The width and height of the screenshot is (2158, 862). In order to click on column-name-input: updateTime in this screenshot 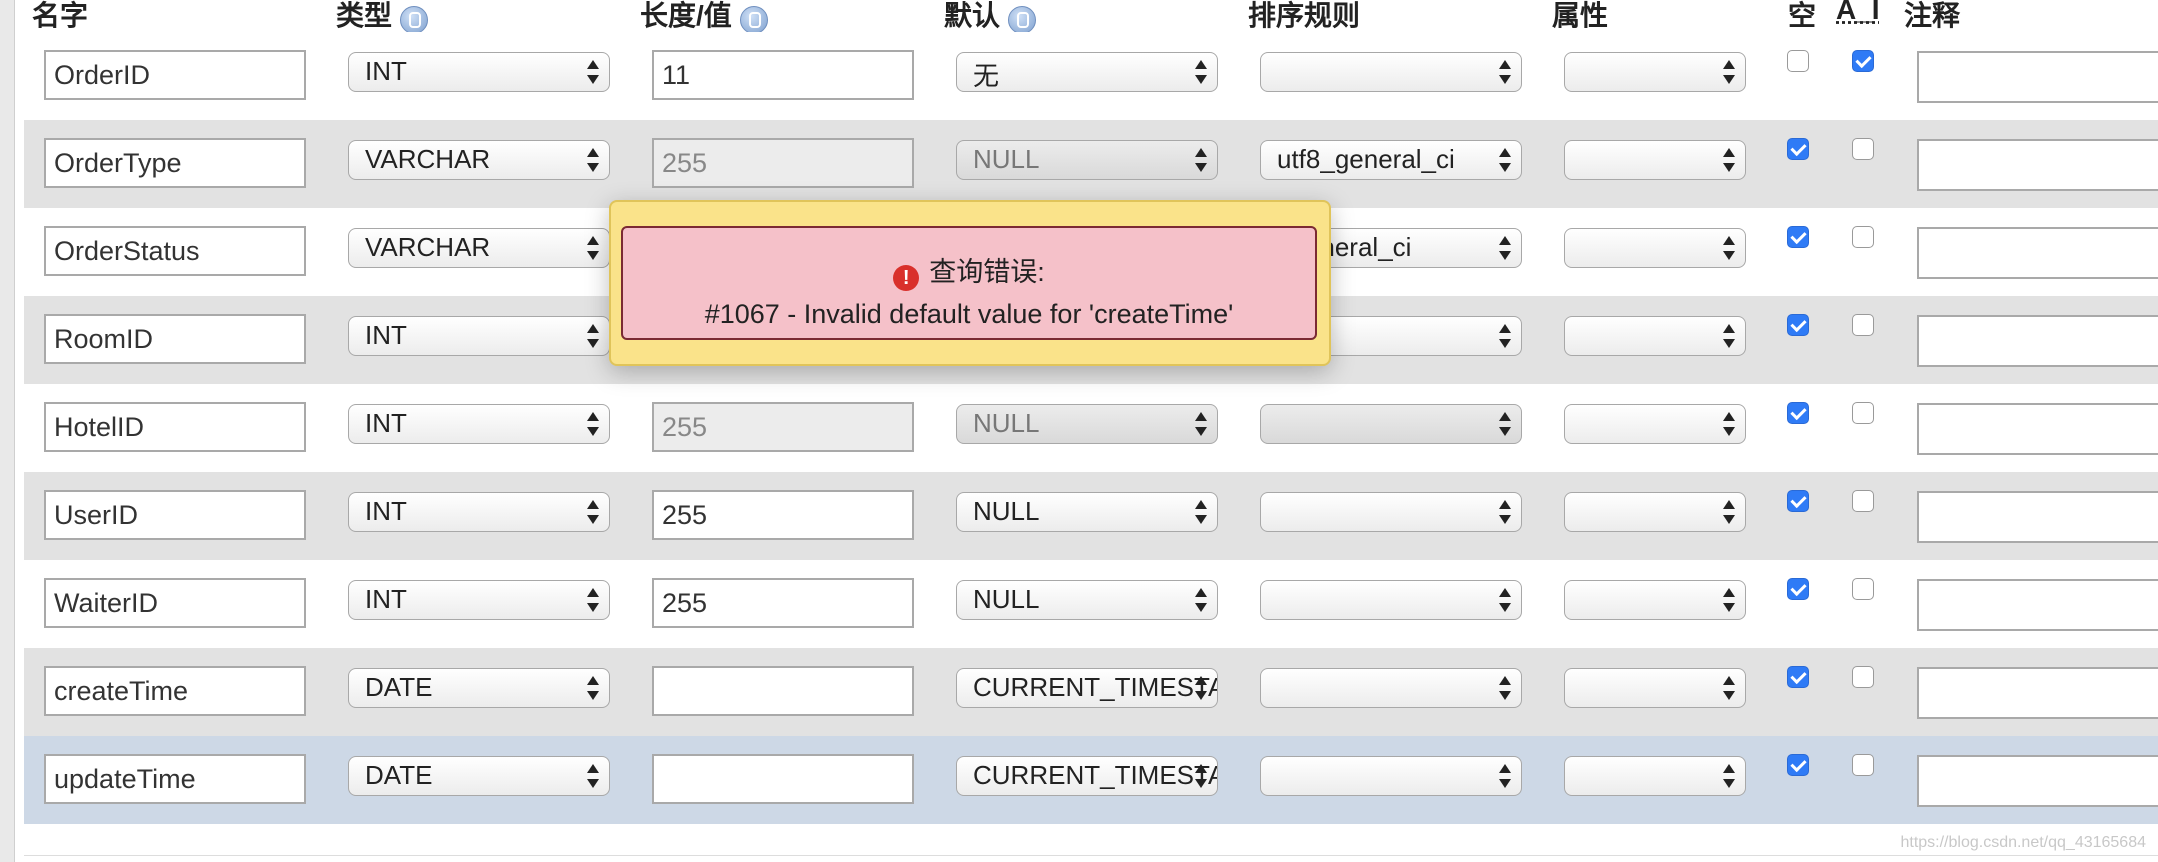, I will do `click(175, 779)`.